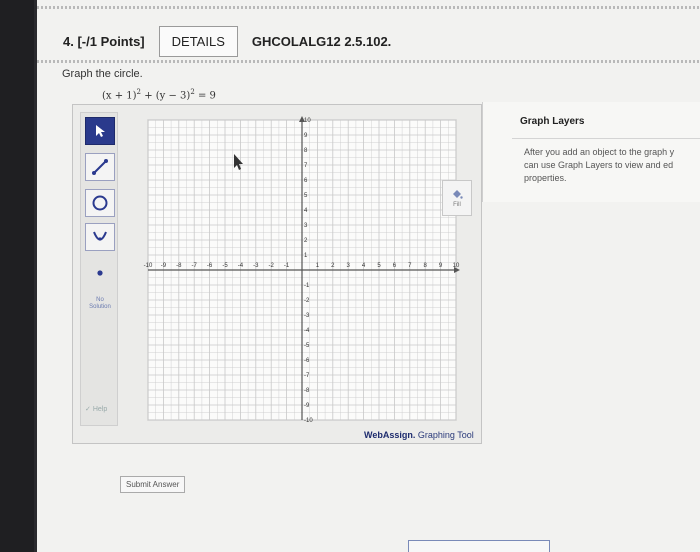 Image resolution: width=700 pixels, height=552 pixels. Describe the element at coordinates (225, 266) in the screenshot. I see `x-tick-label: -5` at that location.